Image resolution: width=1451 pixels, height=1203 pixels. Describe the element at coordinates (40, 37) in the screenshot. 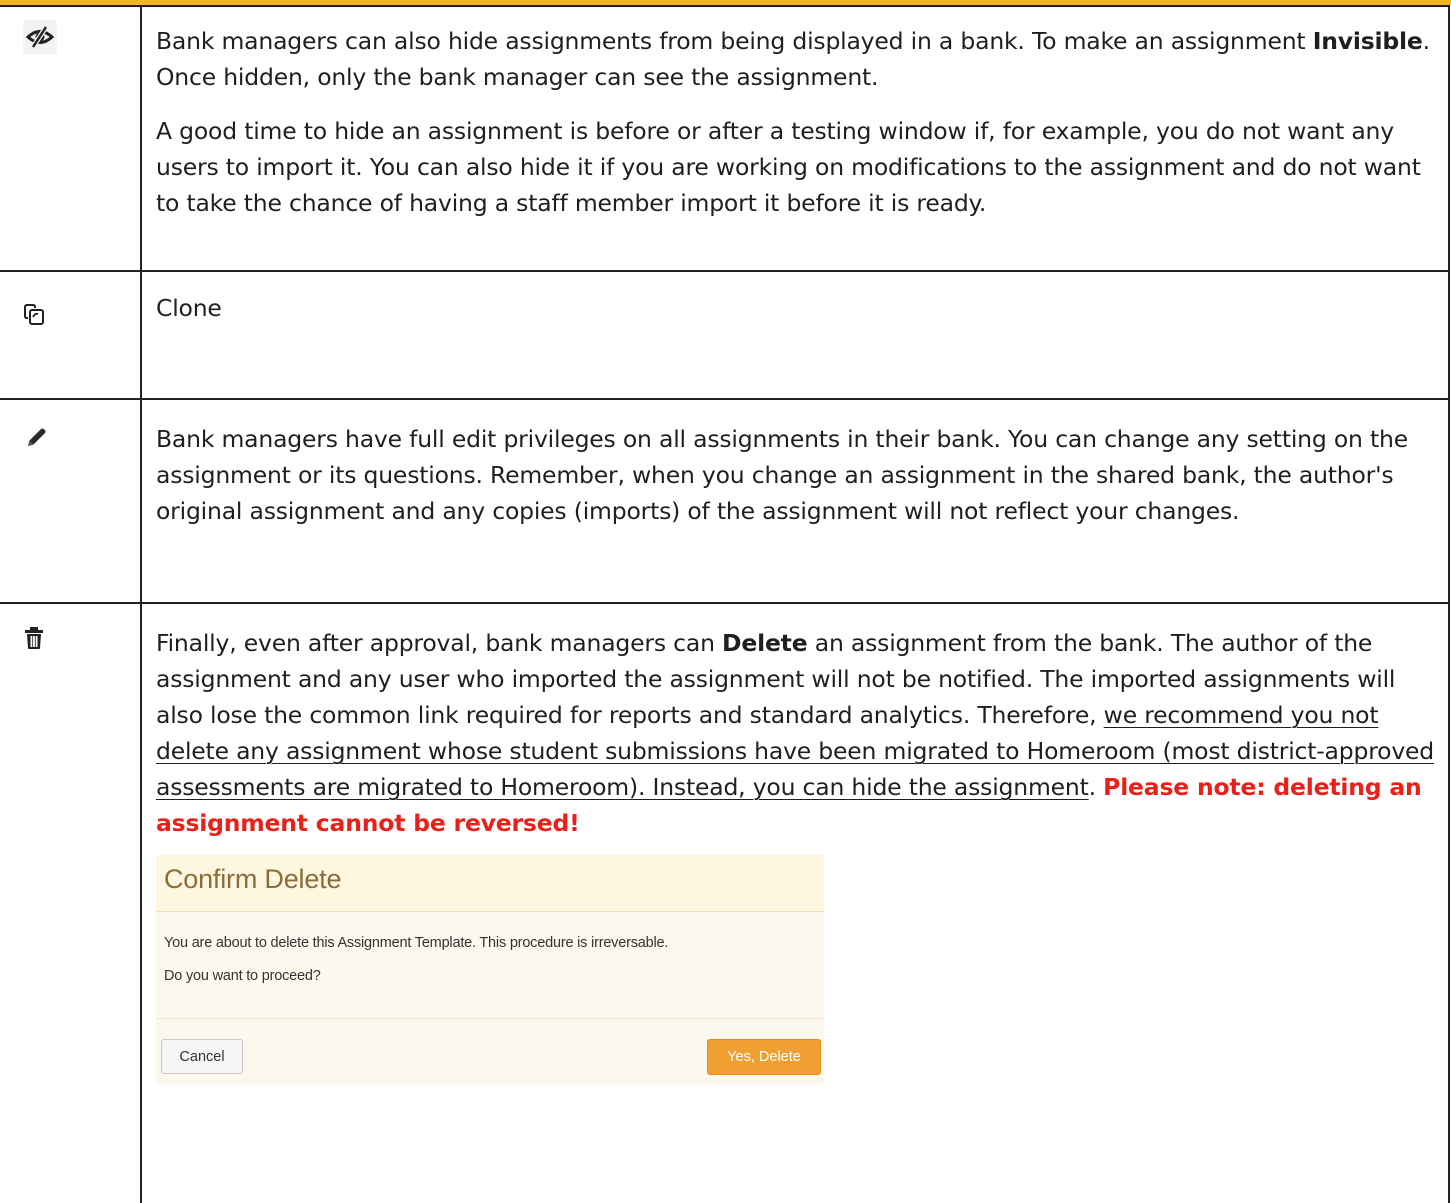

I see `eye-slash-icon` at that location.